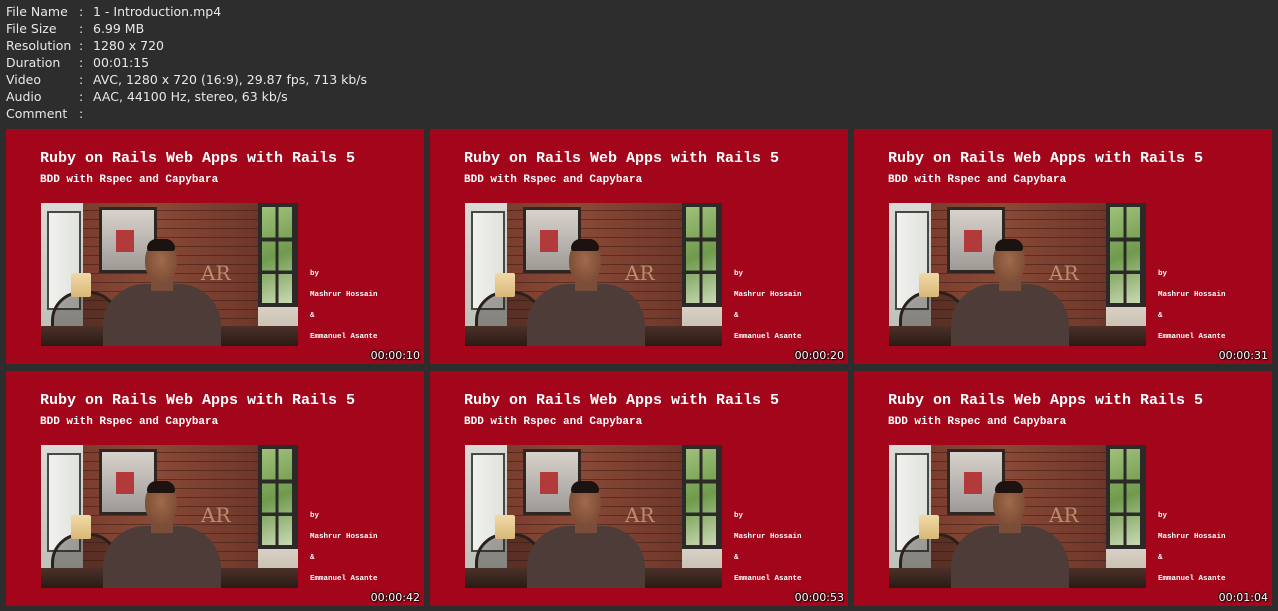  What do you see at coordinates (157, 11) in the screenshot?
I see `info-value: 1 - Introduction.mp4` at bounding box center [157, 11].